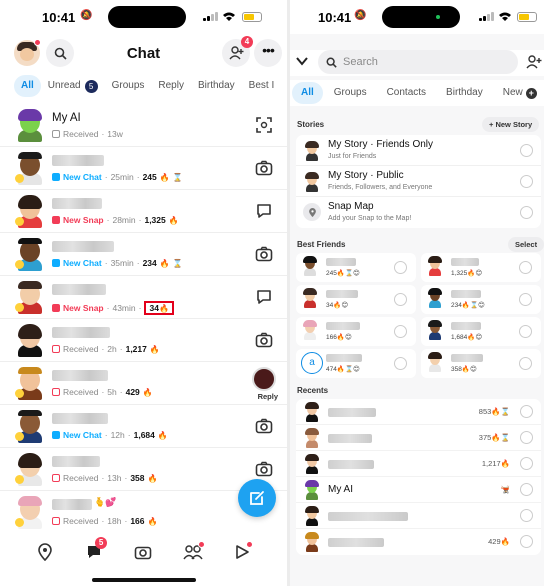 The image size is (544, 586). What do you see at coordinates (481, 363) in the screenshot?
I see `best-friend-item: 358🔥😊` at bounding box center [481, 363].